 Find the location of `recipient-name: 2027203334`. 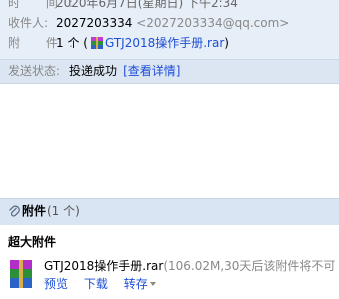

recipient-name: 2027203334 is located at coordinates (94, 23).